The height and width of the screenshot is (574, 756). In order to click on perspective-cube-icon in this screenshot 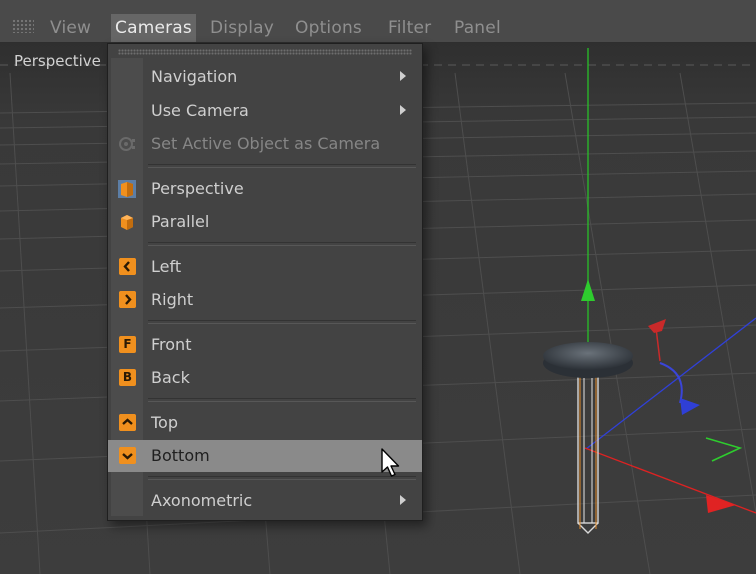, I will do `click(127, 189)`.